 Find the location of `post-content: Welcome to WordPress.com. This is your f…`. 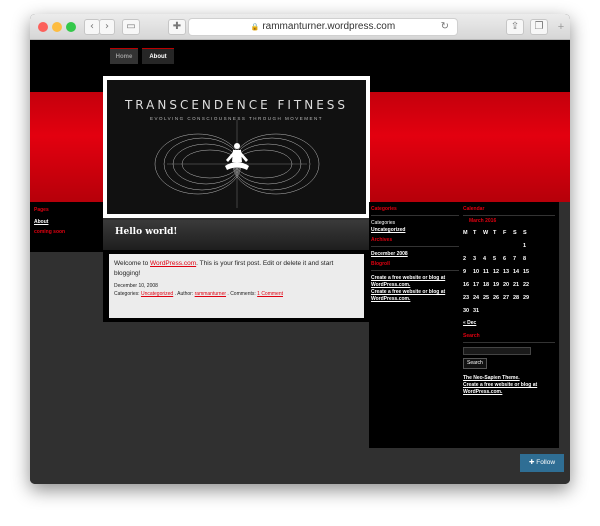

post-content: Welcome to WordPress.com. This is your f… is located at coordinates (236, 268).